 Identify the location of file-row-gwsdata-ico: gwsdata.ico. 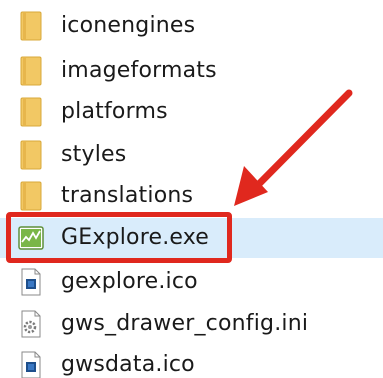
(191, 361).